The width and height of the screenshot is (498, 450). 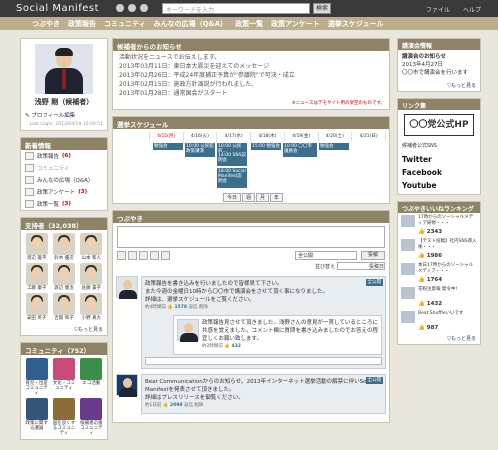 What do you see at coordinates (249, 24) in the screenshot?
I see `nav-policy-list: 政策一覧` at bounding box center [249, 24].